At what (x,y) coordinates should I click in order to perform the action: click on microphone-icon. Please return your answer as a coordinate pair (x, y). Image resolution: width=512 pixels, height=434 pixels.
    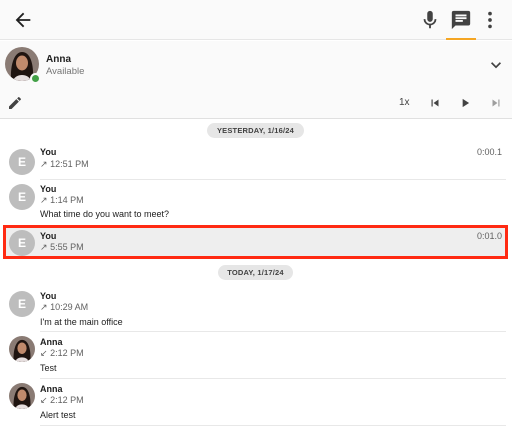
    Looking at the image, I should click on (430, 20).